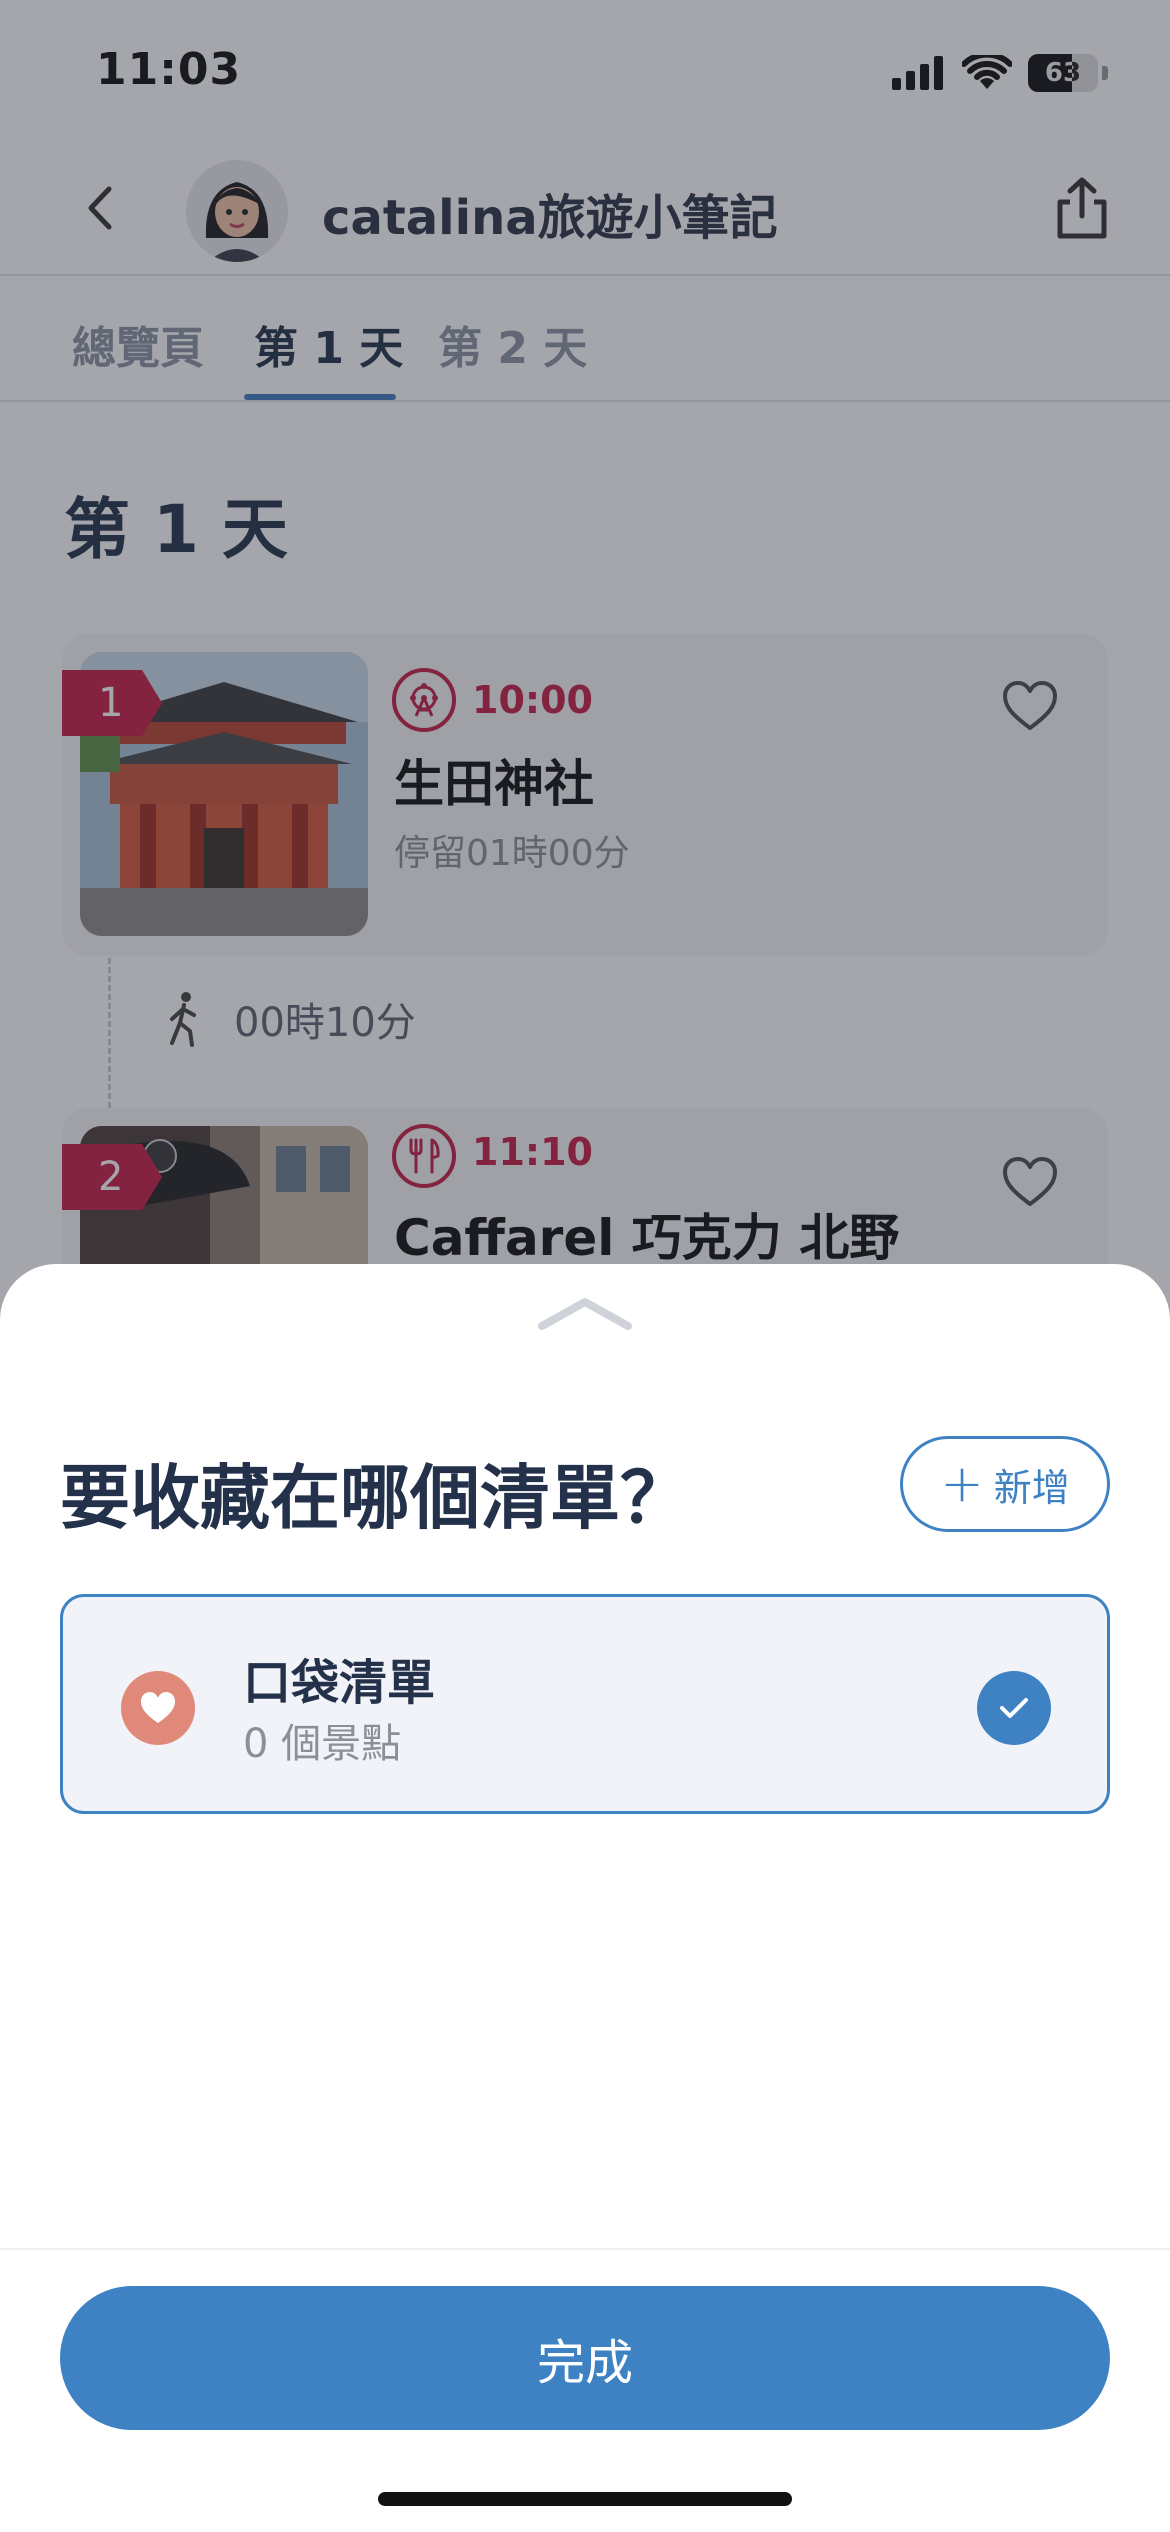  I want to click on sheet-drag-handle, so click(585, 1314).